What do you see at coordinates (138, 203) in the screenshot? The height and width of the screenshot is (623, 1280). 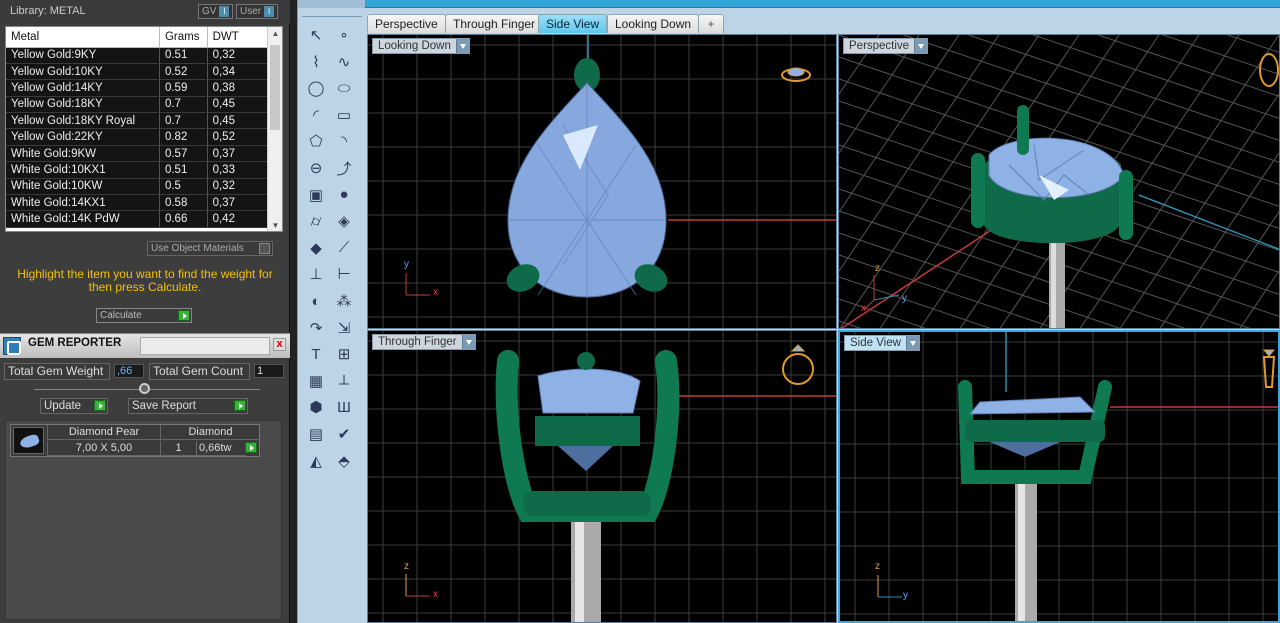 I see `table-row: White Gold:14KX1 0.58 0,37` at bounding box center [138, 203].